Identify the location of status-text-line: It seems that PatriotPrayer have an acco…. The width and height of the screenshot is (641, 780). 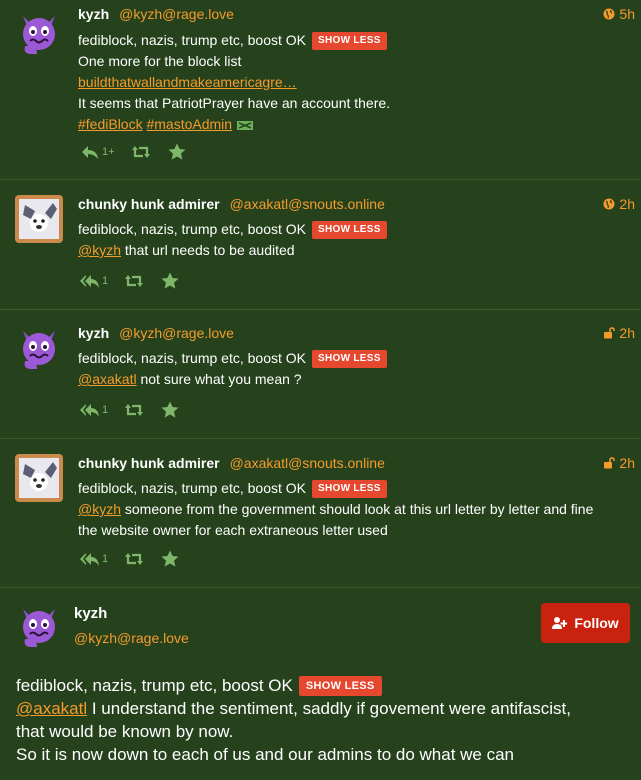
(234, 103).